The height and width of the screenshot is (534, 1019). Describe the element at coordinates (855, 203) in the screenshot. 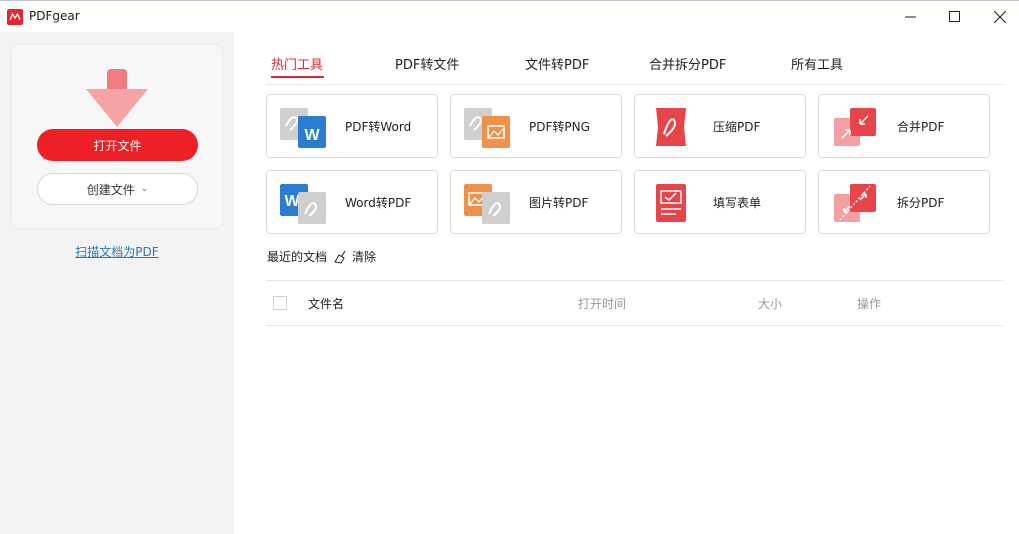

I see `split-pdf-icon` at that location.